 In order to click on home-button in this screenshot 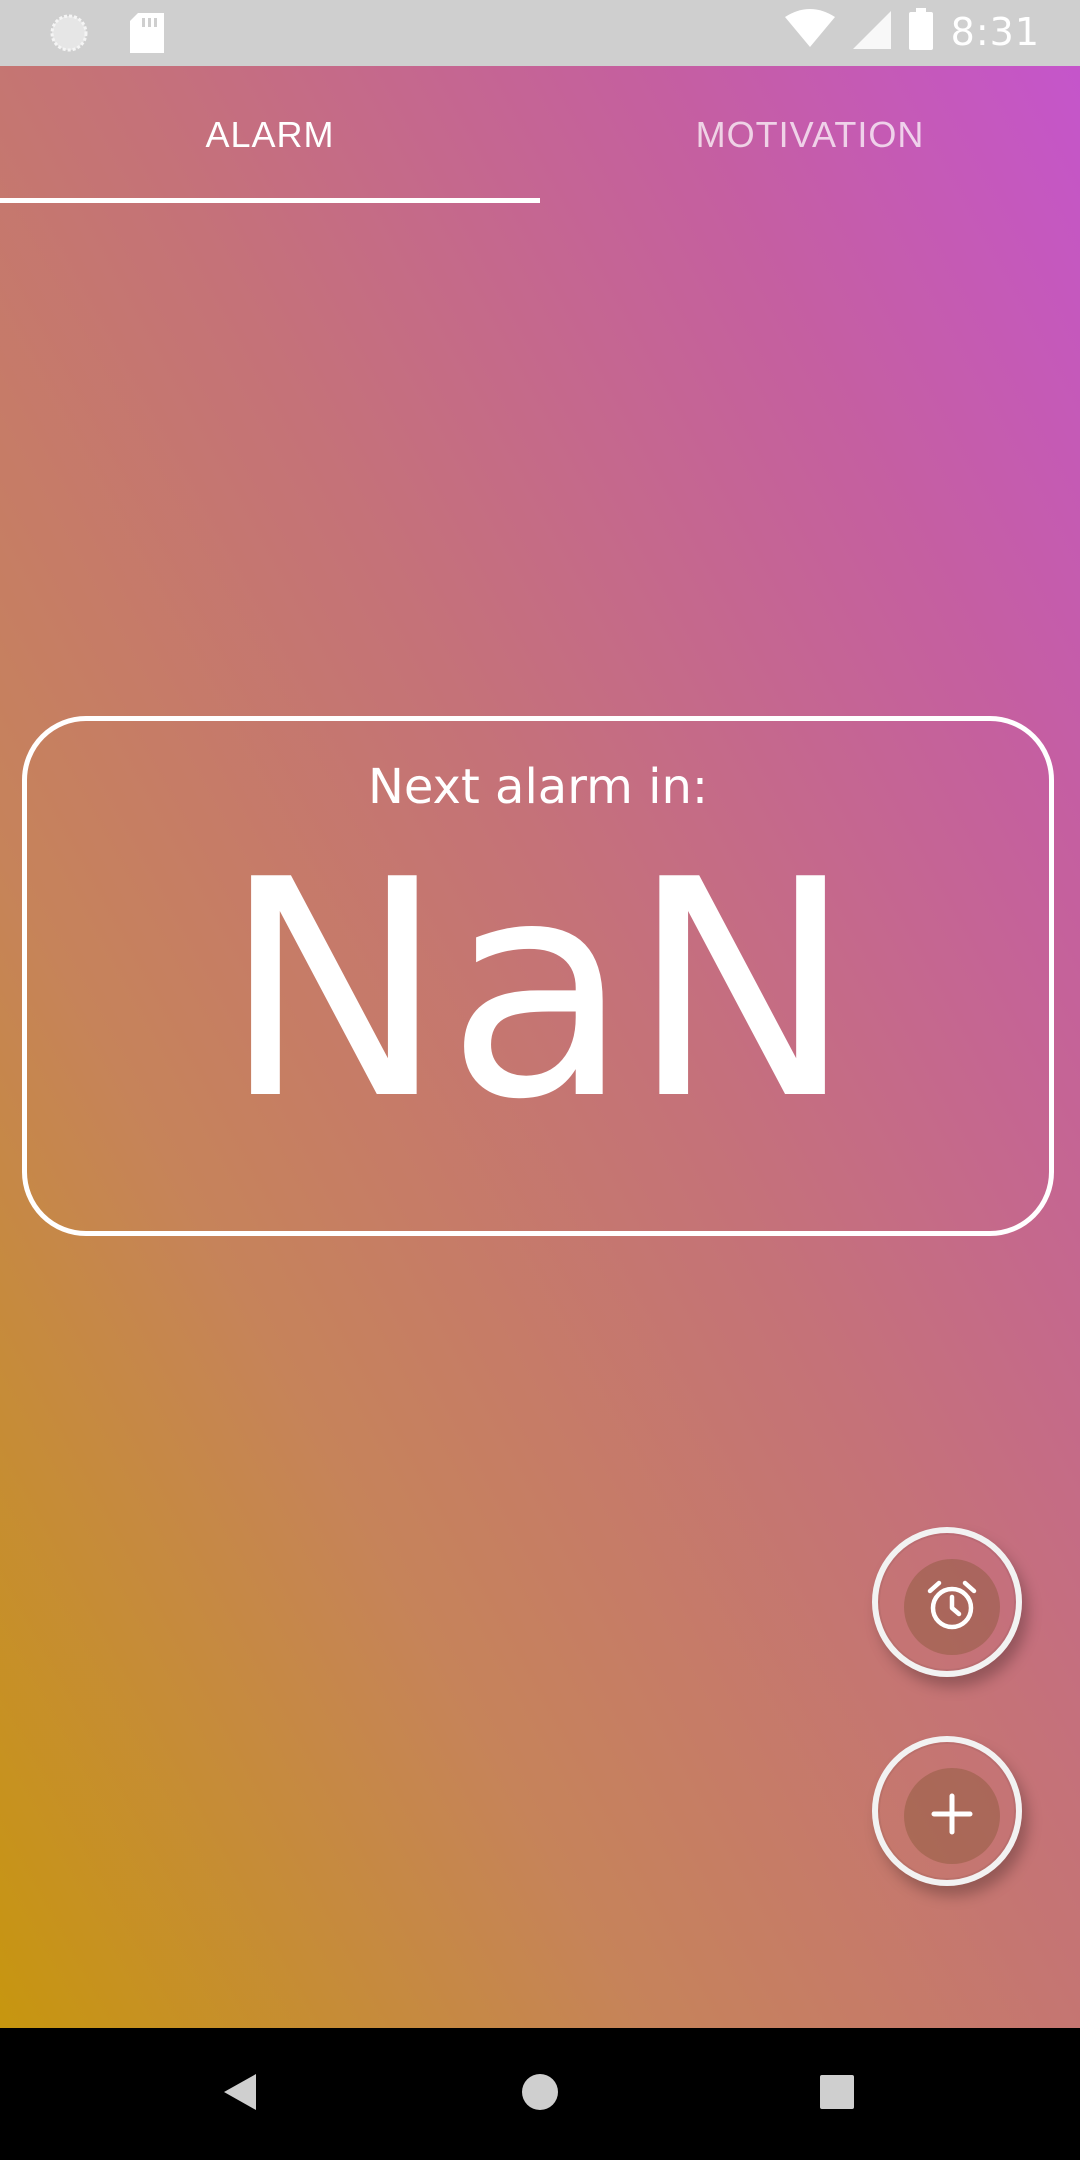, I will do `click(540, 2094)`.